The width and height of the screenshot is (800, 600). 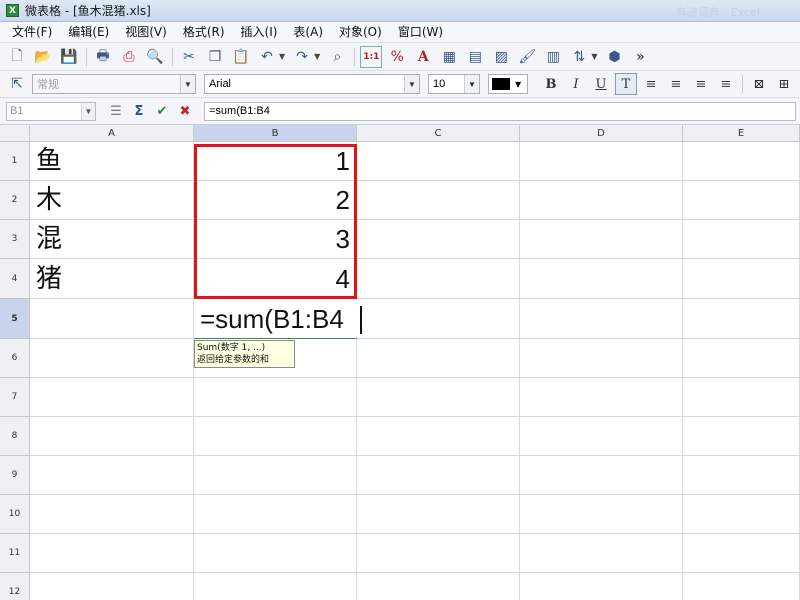 I want to click on formula-input: =sum(B1:B4, so click(x=500, y=111).